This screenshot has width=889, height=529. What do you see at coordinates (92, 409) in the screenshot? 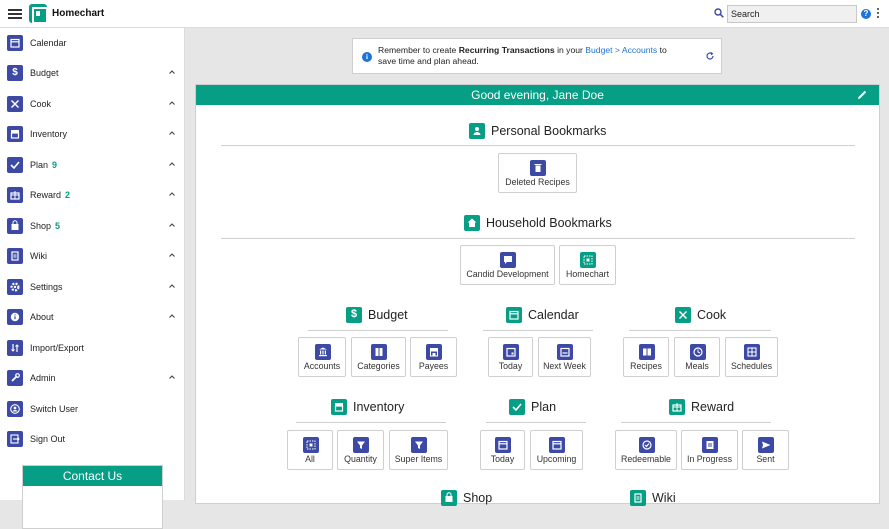
I see `sidebar-item-switch-user: Switch User` at bounding box center [92, 409].